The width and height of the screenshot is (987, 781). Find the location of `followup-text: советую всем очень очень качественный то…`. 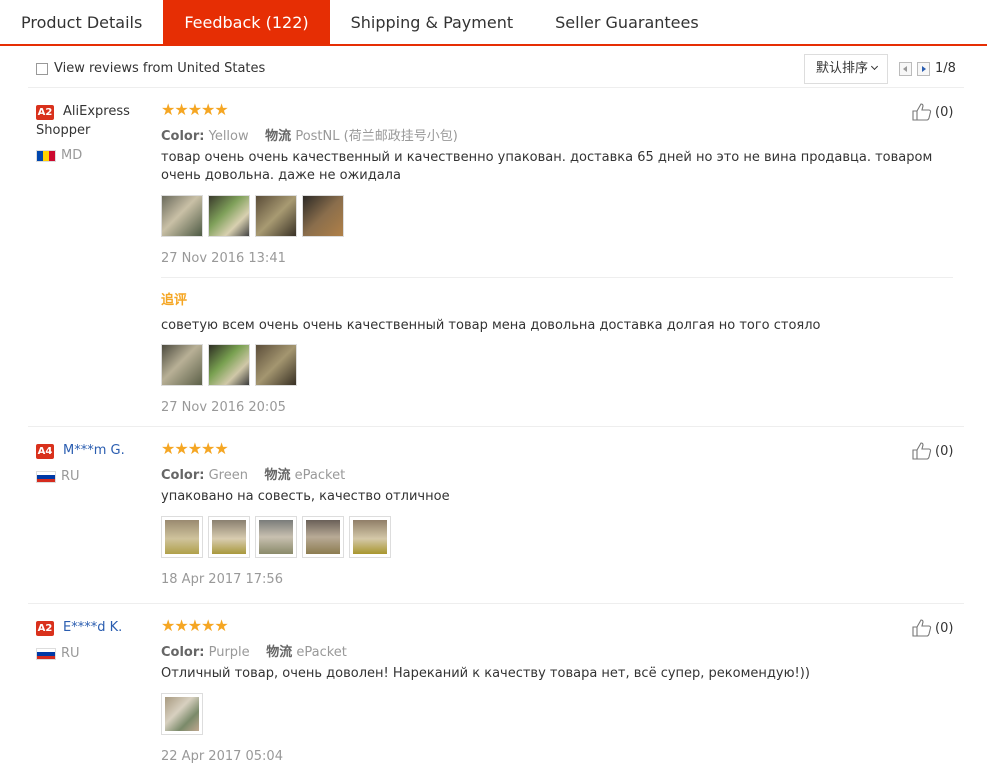

followup-text: советую всем очень очень качественный то… is located at coordinates (491, 325).